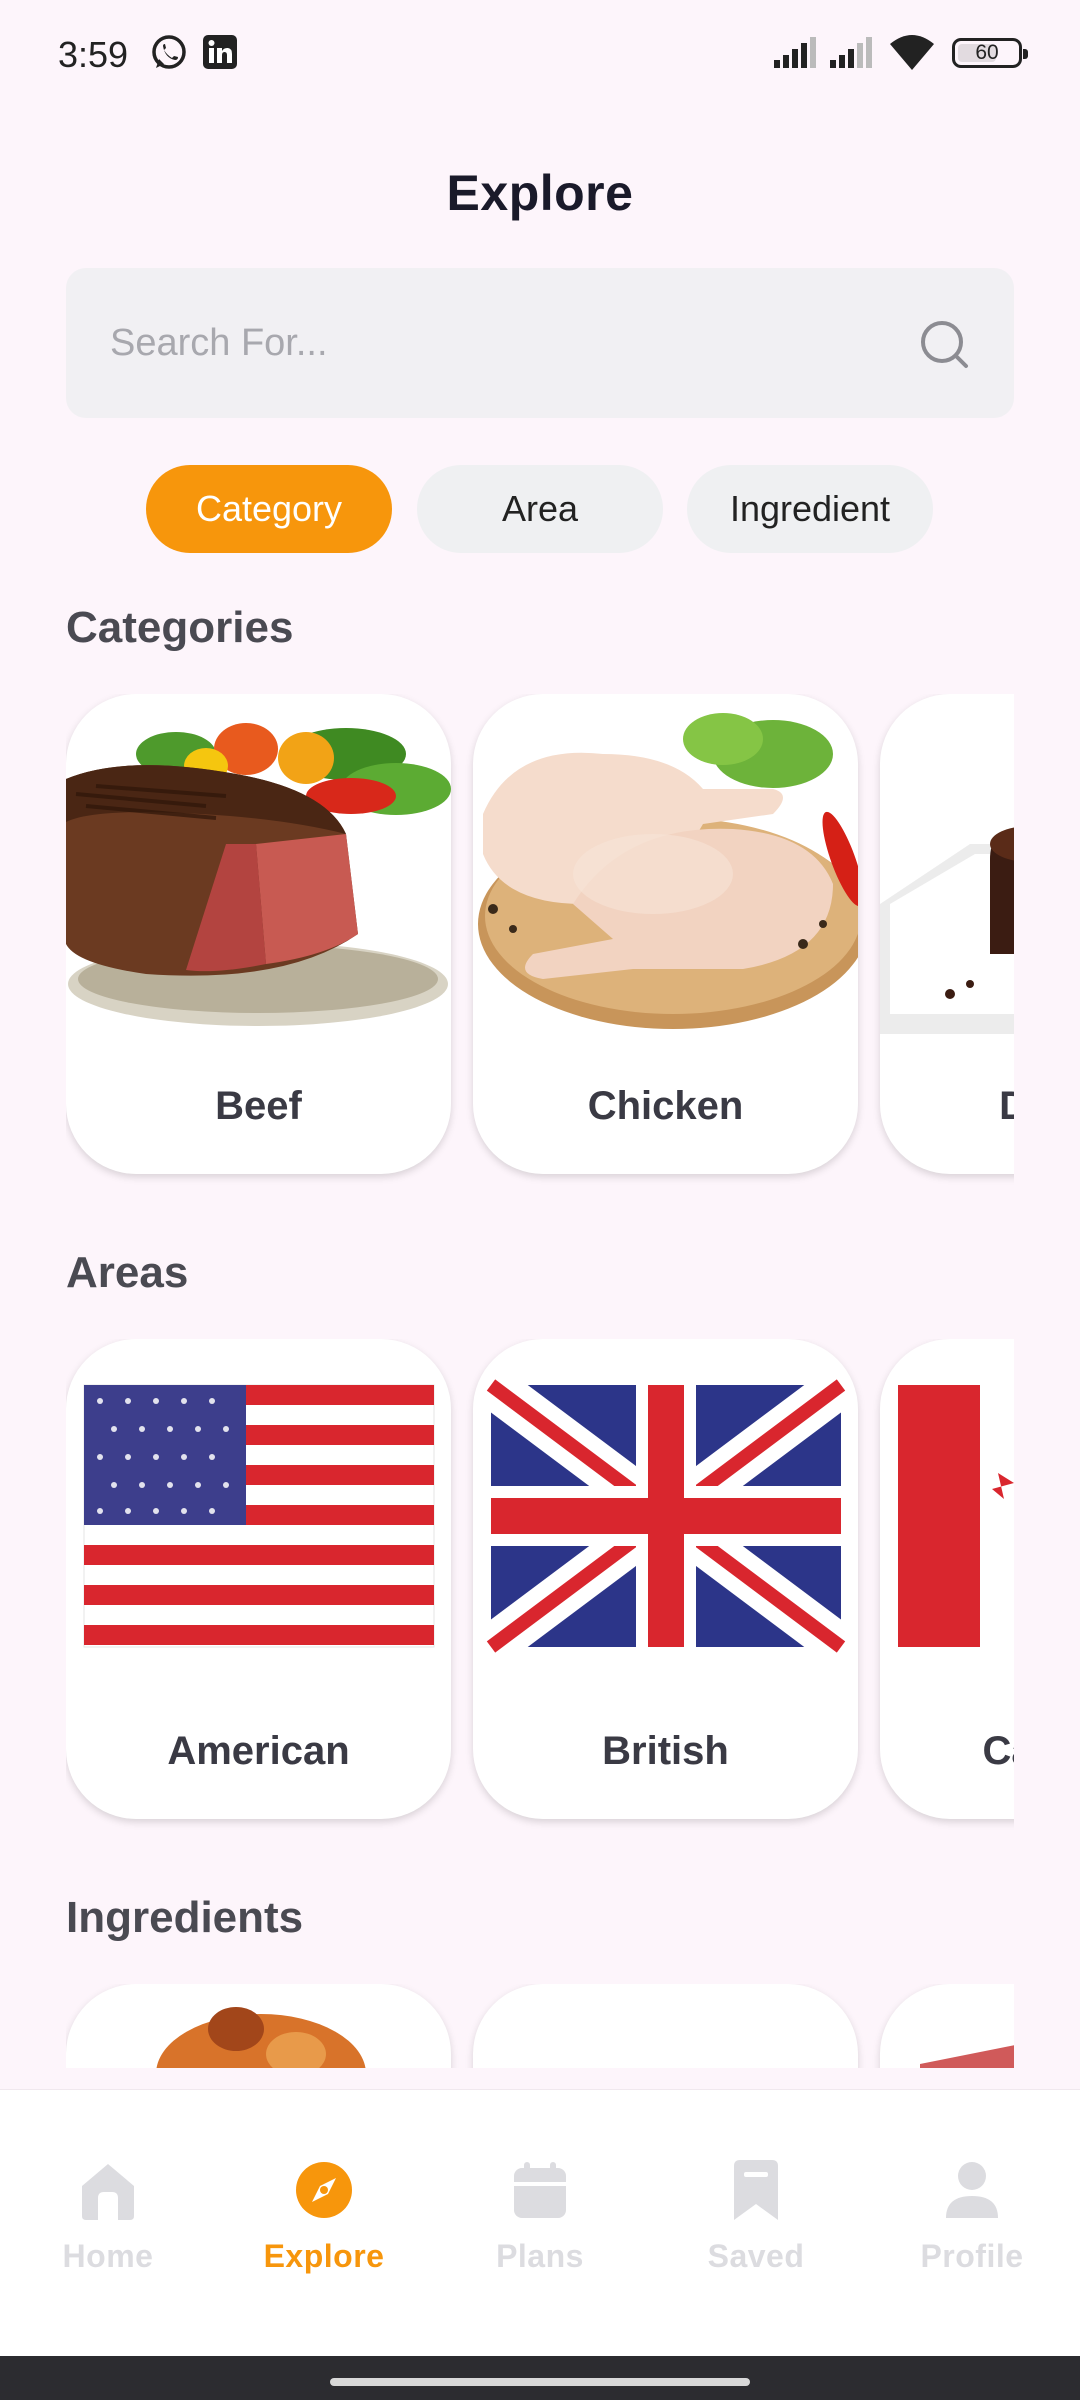 The width and height of the screenshot is (1080, 2400). I want to click on status-bar: 3:59 60, so click(540, 55).